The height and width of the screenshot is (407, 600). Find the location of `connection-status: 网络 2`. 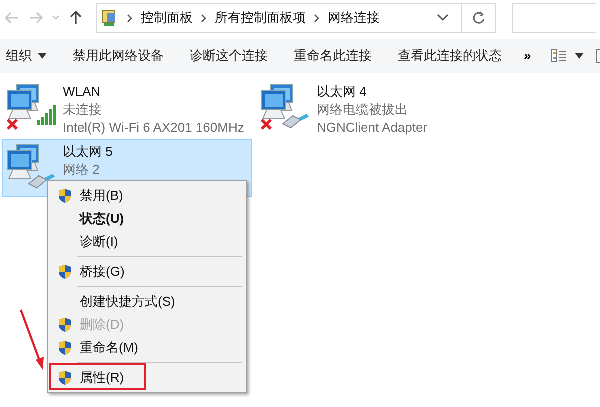

connection-status: 网络 2 is located at coordinates (82, 170).